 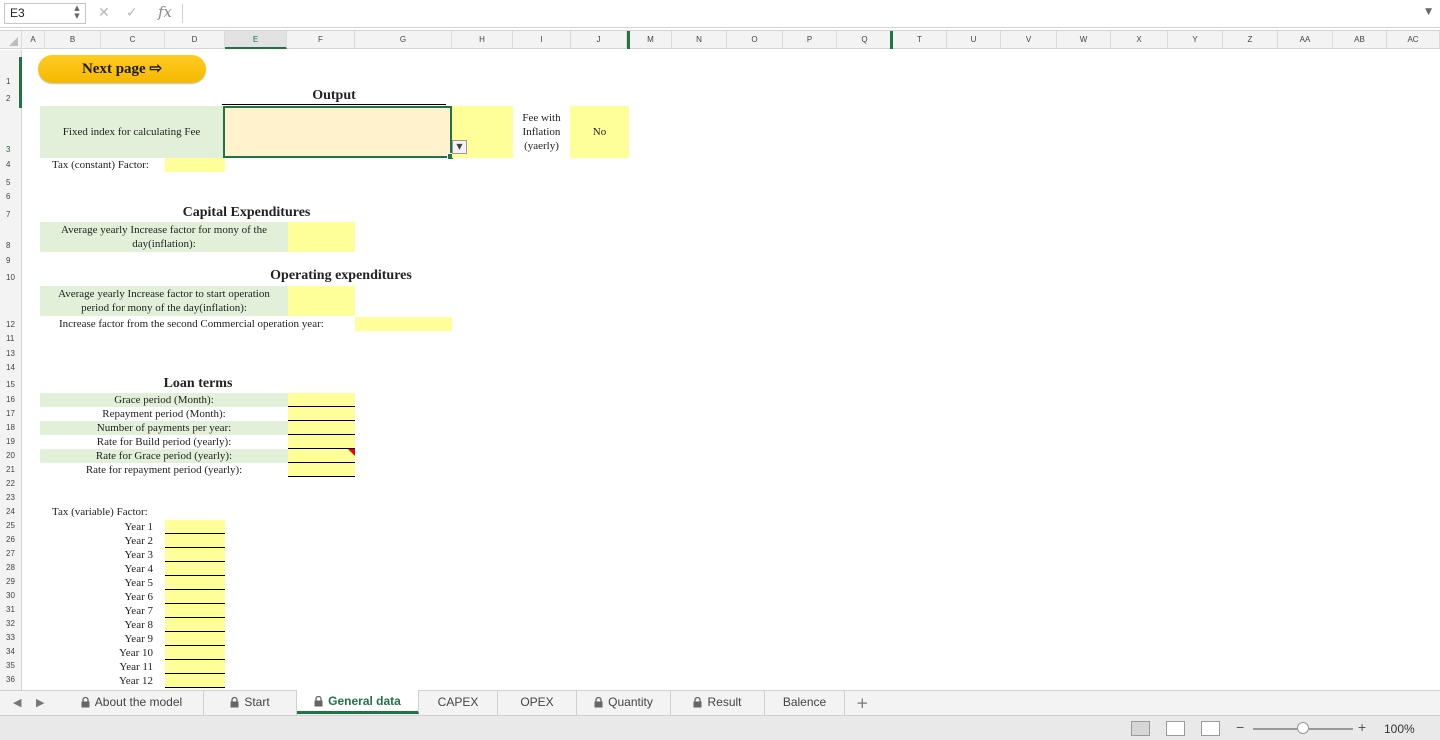 I want to click on column-header-ac: AC, so click(x=1413, y=40).